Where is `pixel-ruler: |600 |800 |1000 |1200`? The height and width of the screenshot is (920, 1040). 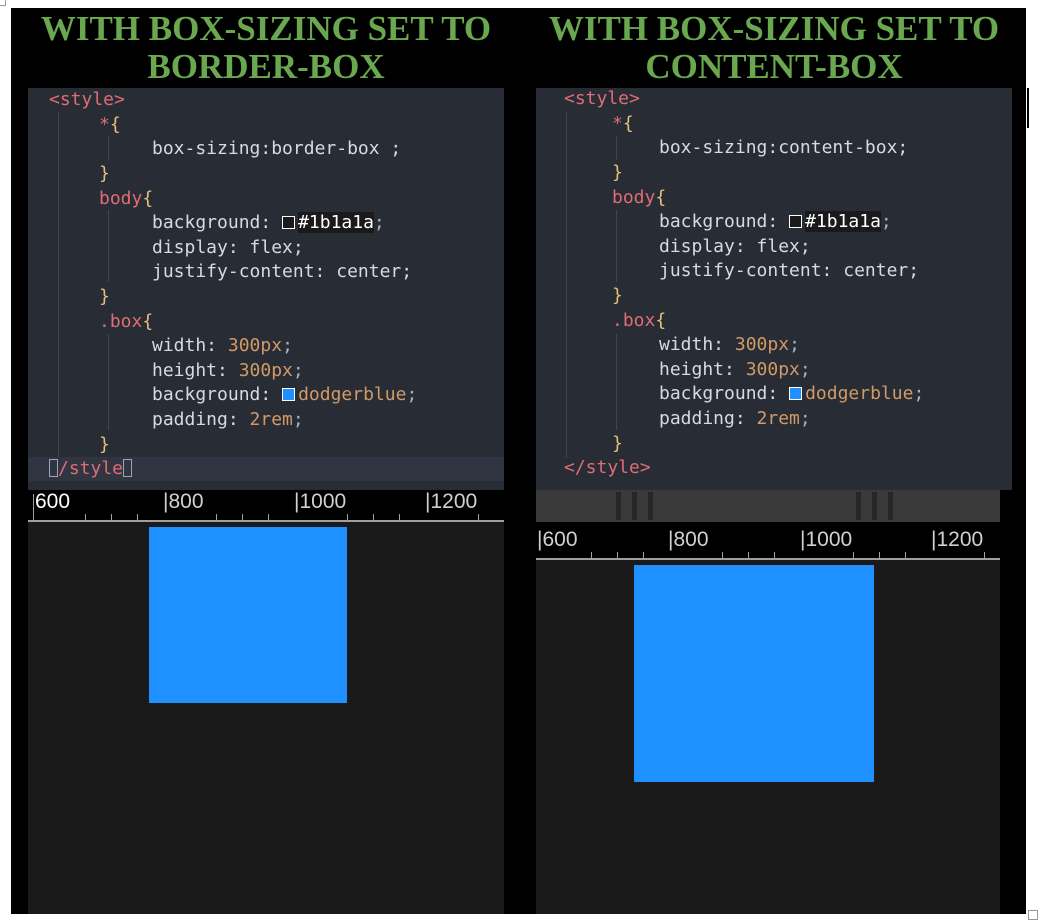 pixel-ruler: |600 |800 |1000 |1200 is located at coordinates (768, 543).